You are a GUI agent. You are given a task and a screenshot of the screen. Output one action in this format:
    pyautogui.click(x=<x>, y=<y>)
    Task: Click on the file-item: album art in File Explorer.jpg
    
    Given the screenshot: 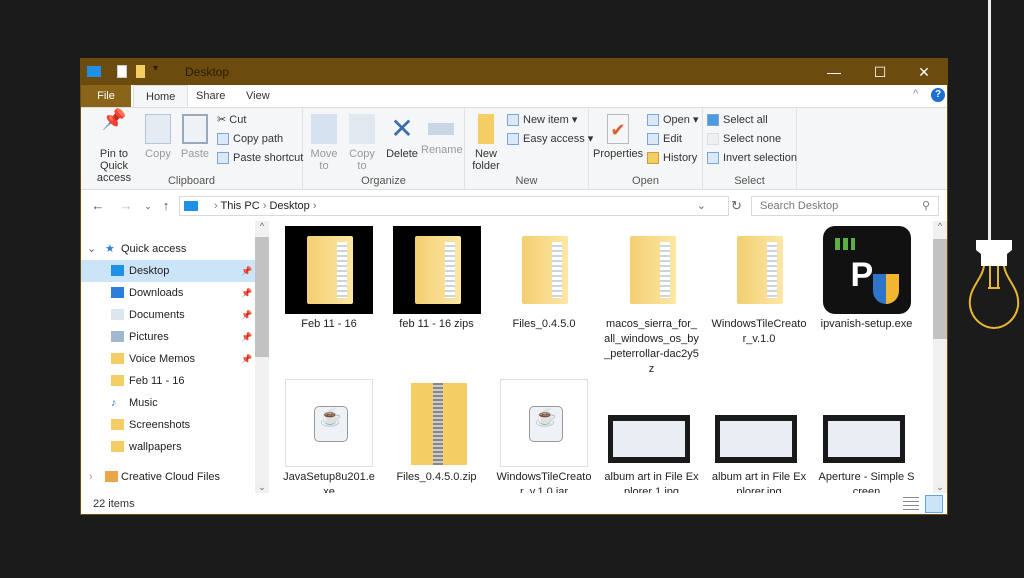 What is the action you would take?
    pyautogui.click(x=759, y=436)
    